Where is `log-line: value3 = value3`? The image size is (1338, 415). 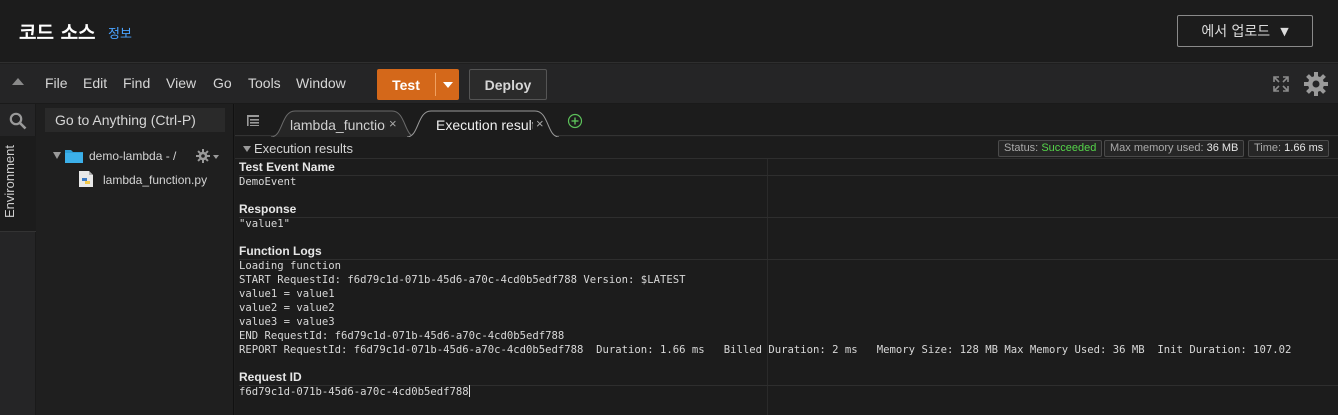
log-line: value3 = value3 is located at coordinates (287, 322).